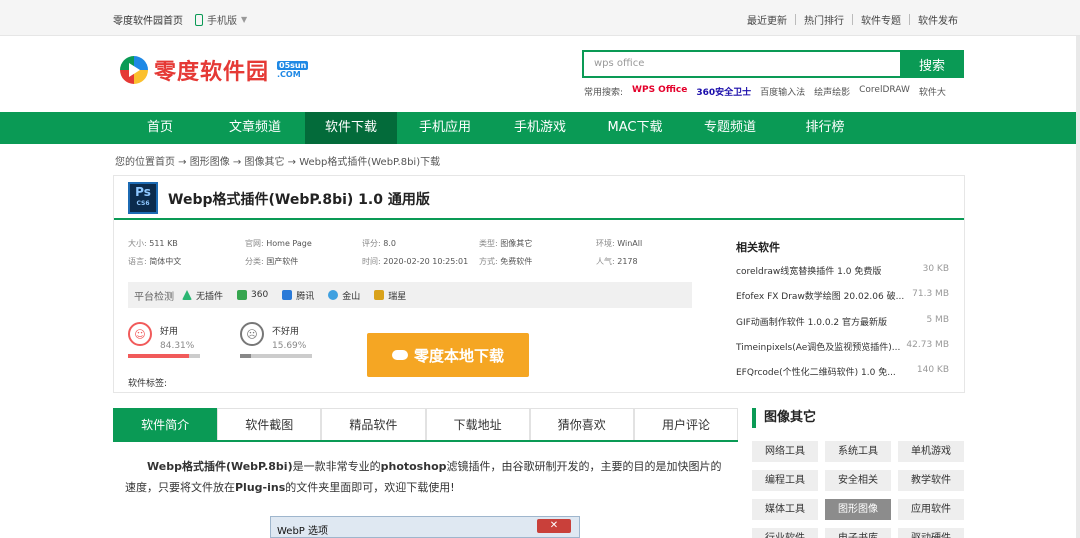 The width and height of the screenshot is (1080, 538). What do you see at coordinates (832, 91) in the screenshot?
I see `hot-link-huisheng: 绘声绘影` at bounding box center [832, 91].